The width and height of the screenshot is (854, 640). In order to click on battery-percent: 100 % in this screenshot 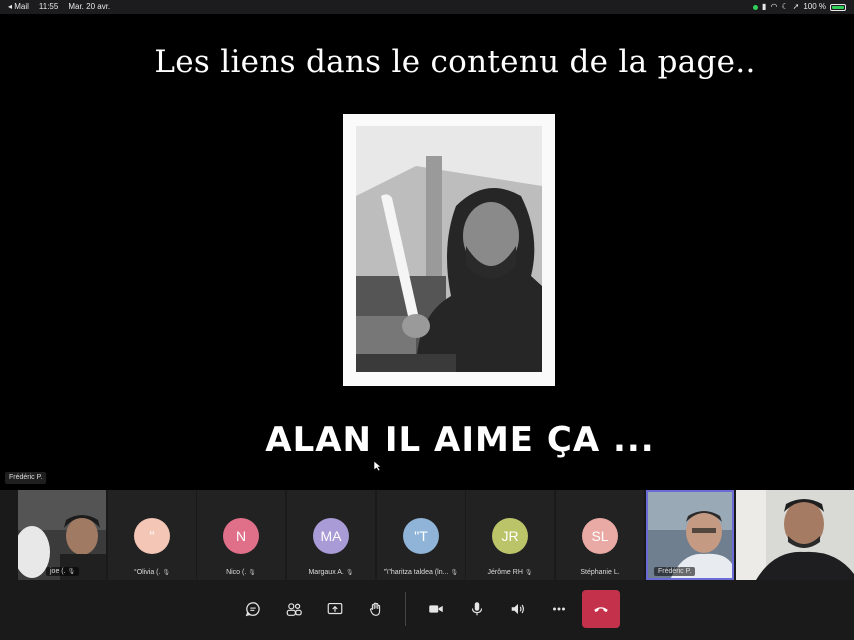, I will do `click(814, 6)`.